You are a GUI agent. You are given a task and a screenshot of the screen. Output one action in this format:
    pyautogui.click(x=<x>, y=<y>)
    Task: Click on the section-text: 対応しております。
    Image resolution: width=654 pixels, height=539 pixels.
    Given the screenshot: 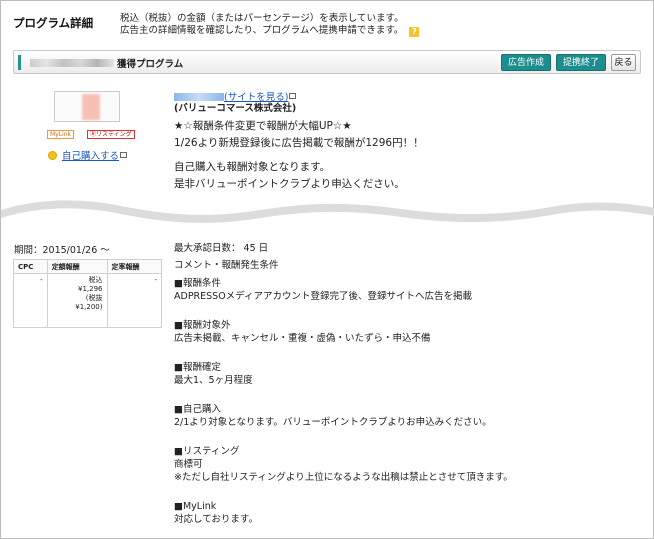 What is the action you would take?
    pyautogui.click(x=216, y=519)
    